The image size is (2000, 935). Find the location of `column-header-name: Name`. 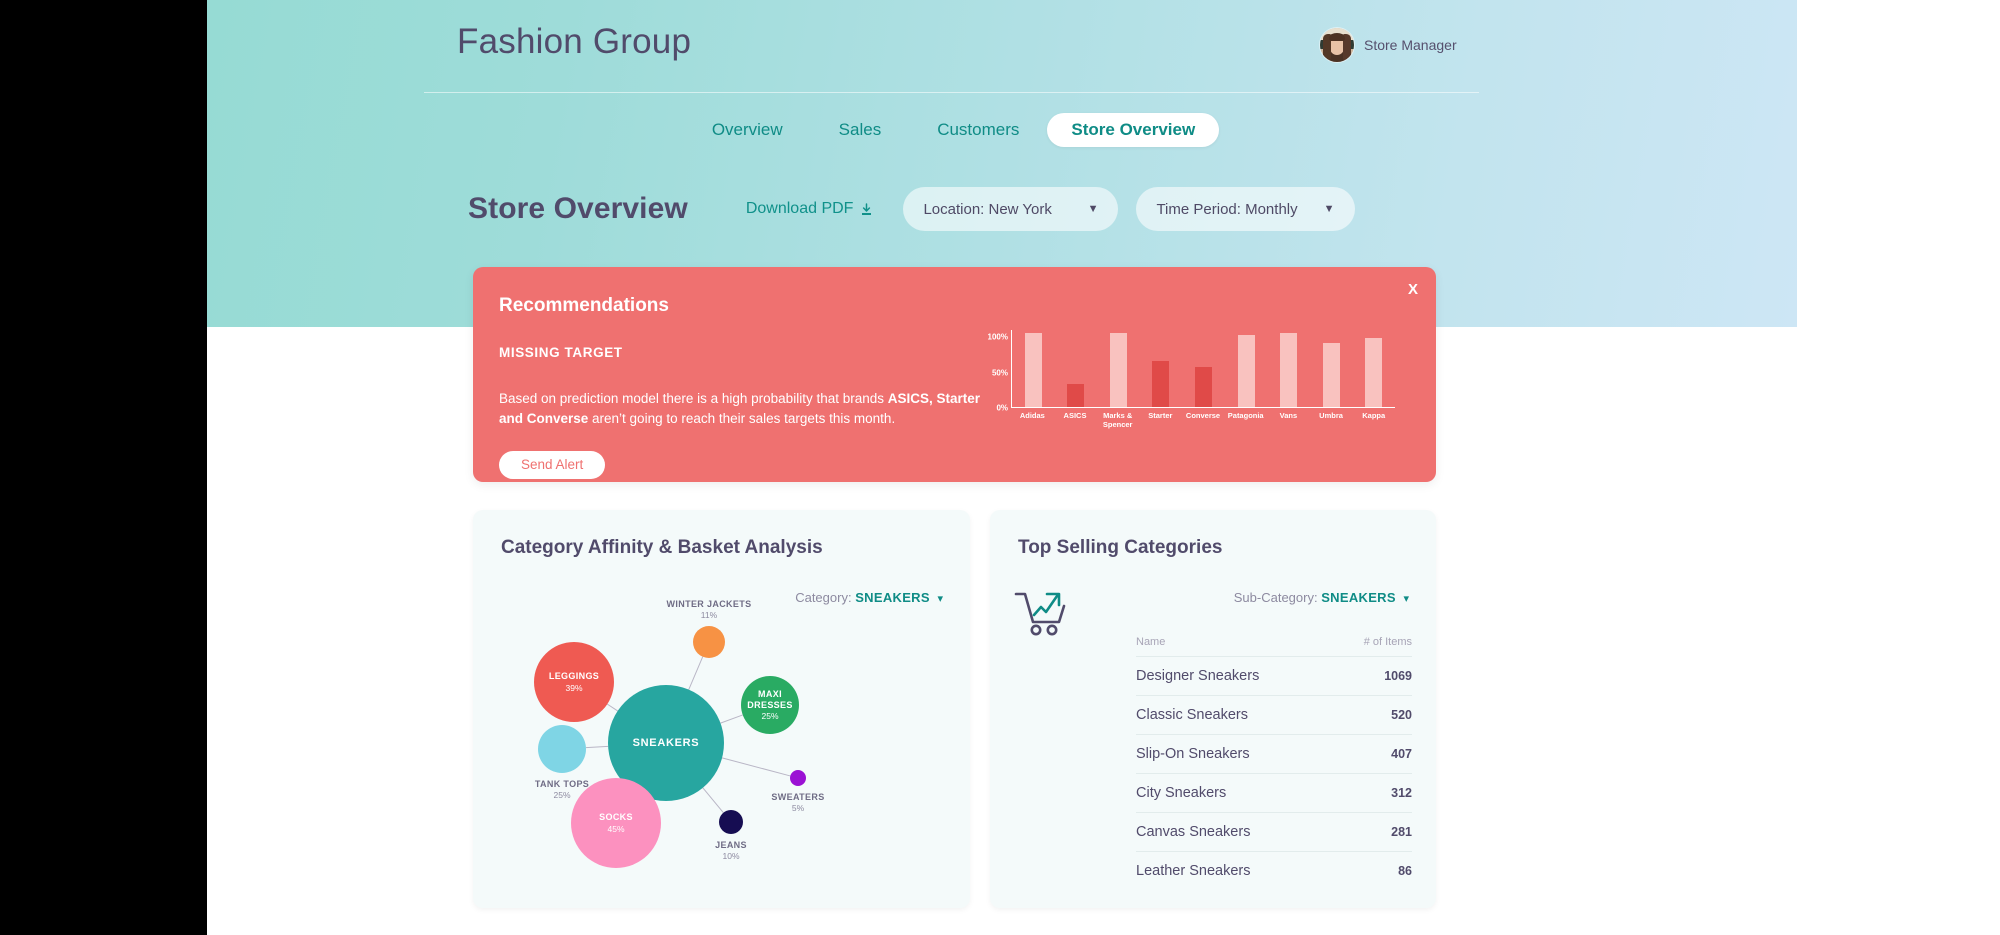

column-header-name: Name is located at coordinates (1151, 642).